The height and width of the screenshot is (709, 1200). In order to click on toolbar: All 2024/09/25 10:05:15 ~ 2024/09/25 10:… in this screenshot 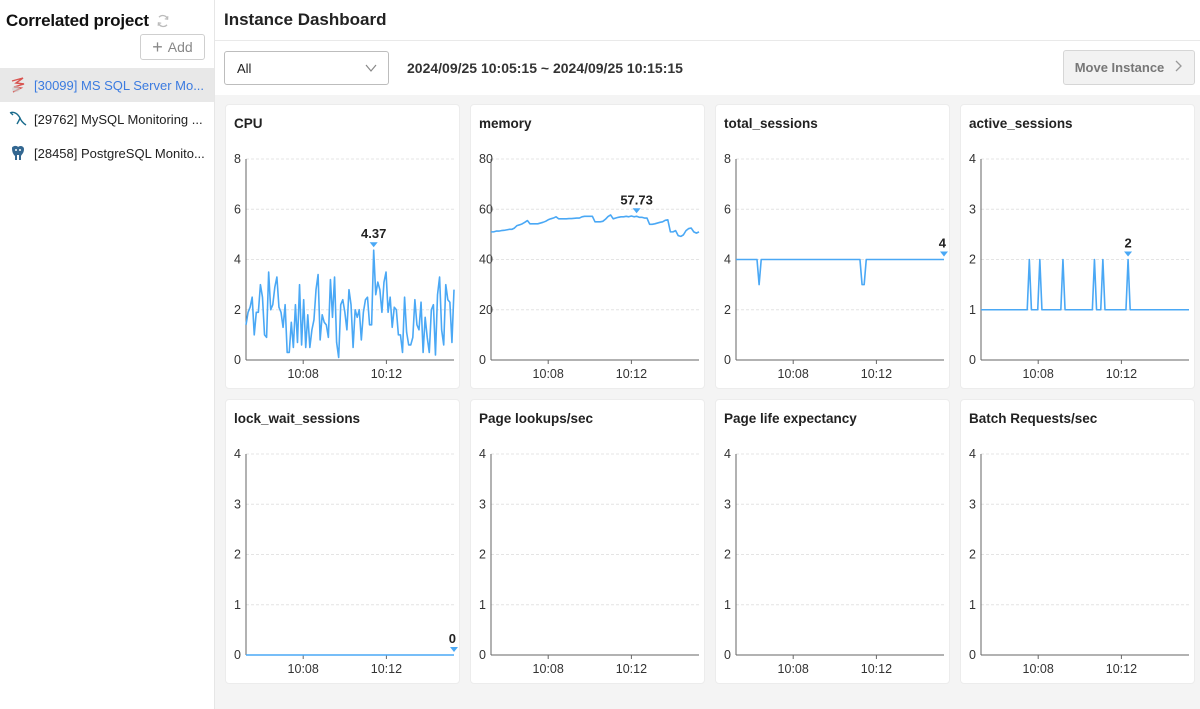, I will do `click(707, 68)`.